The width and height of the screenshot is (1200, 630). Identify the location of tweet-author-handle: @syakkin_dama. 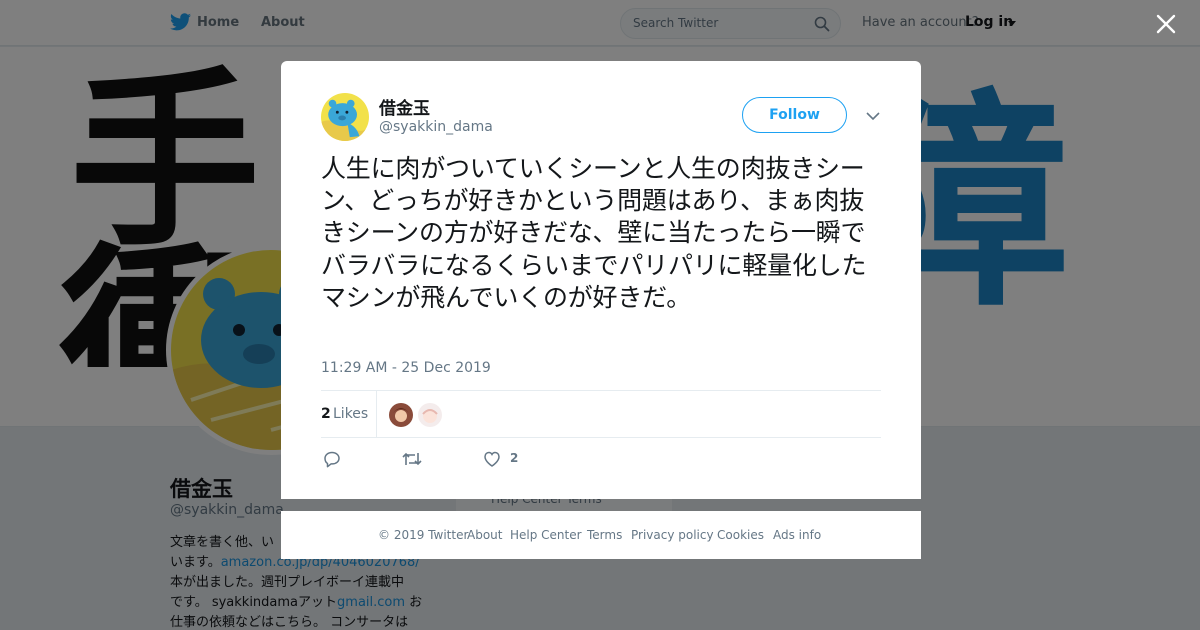
(436, 127).